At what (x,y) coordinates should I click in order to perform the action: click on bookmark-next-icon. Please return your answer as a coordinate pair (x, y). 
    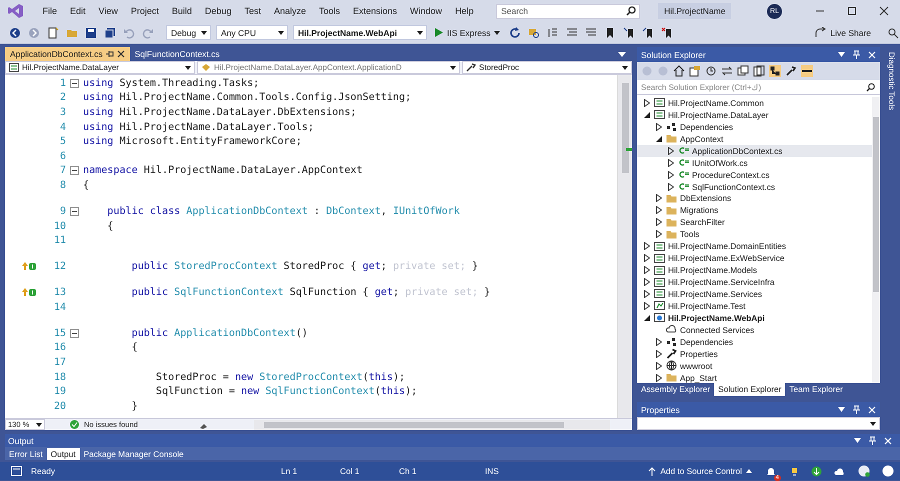
    Looking at the image, I should click on (648, 32).